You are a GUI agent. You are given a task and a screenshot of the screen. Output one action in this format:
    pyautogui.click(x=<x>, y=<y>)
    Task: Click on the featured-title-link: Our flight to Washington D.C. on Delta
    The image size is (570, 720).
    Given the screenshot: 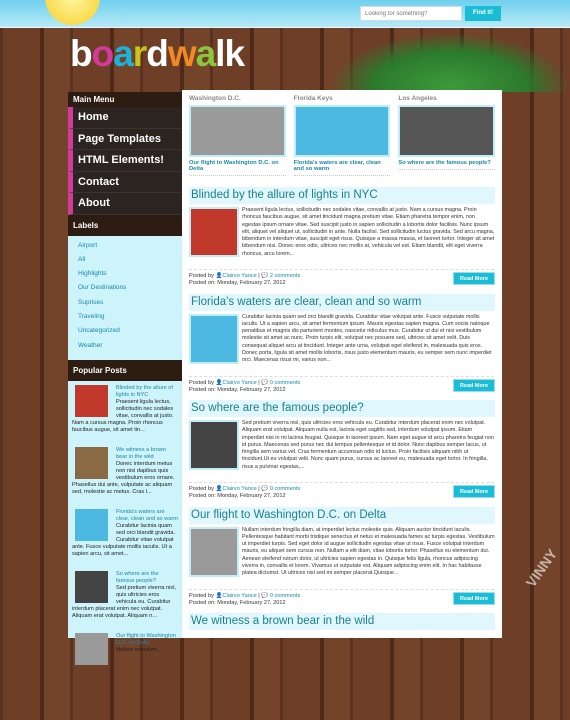 What is the action you would take?
    pyautogui.click(x=237, y=168)
    